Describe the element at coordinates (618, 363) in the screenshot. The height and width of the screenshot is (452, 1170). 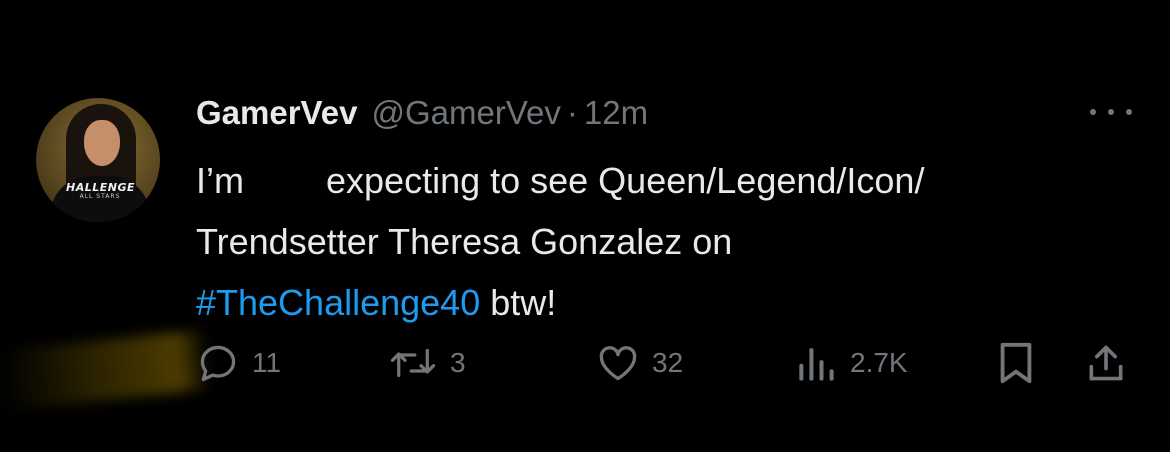
I see `heart-icon` at that location.